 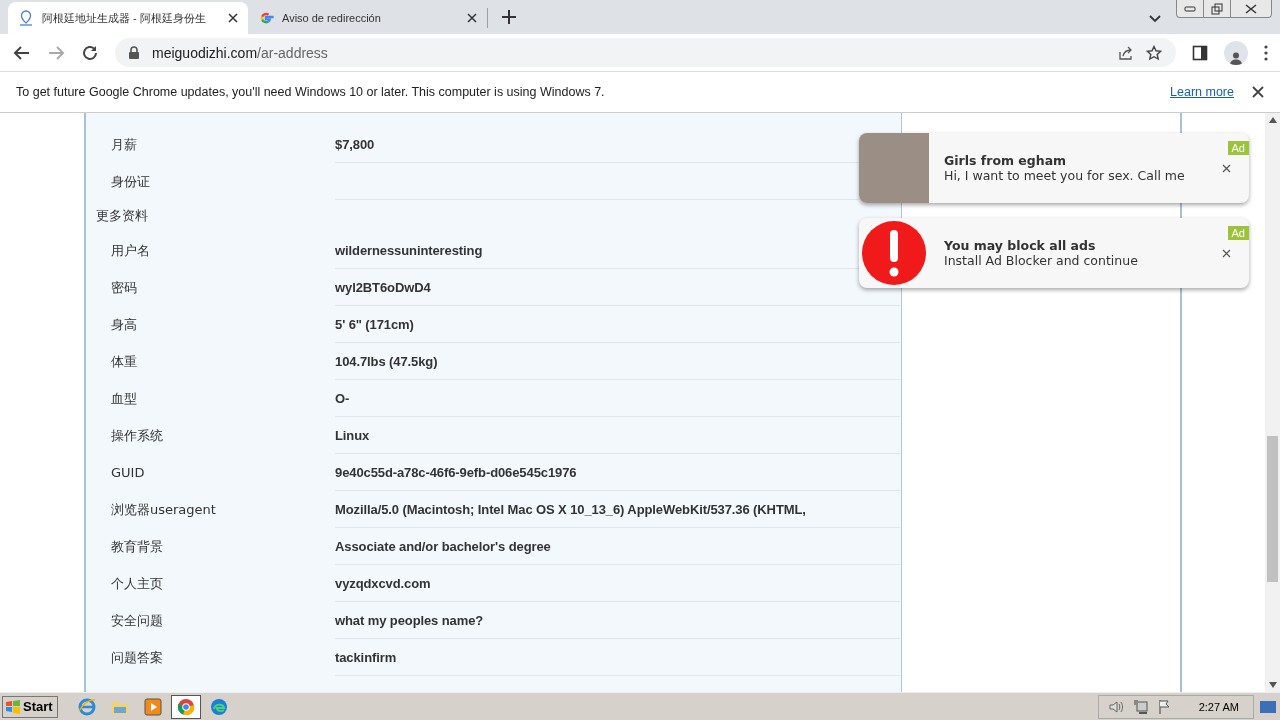 I want to click on field-label: 问题答案, so click(x=137, y=658).